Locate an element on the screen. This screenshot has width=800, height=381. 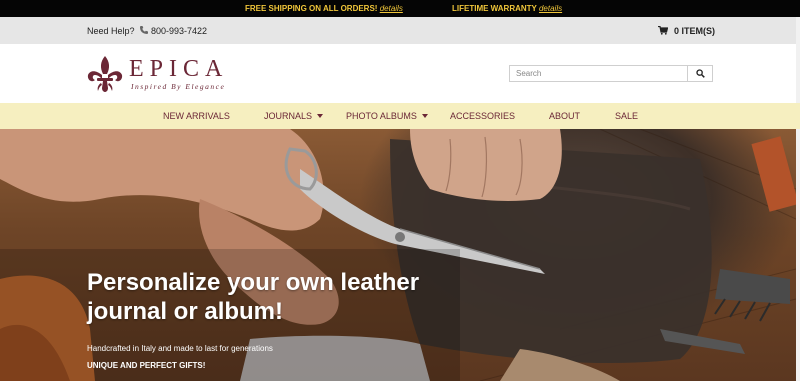
nav-item-label: ACCESSORIES is located at coordinates (483, 116).